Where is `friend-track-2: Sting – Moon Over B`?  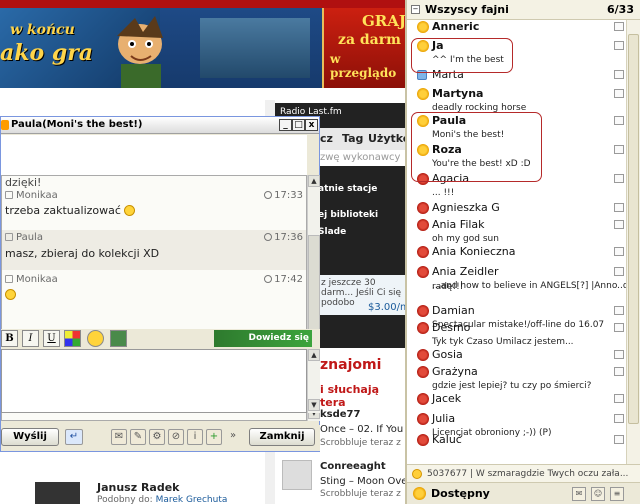
friend-track-2: Sting – Moon Over B is located at coordinates (362, 481).